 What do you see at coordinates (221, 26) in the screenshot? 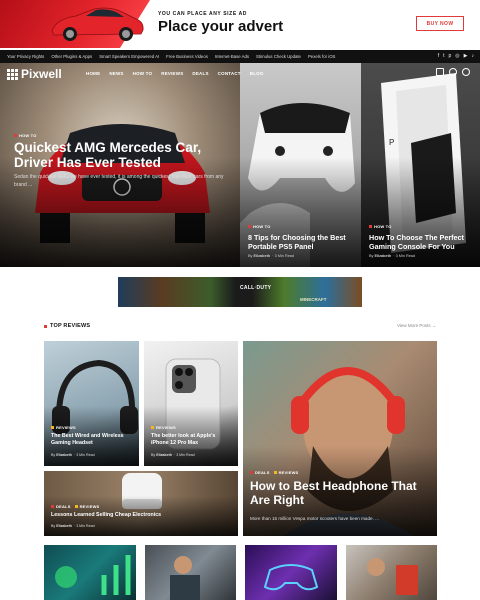
I see `ad-headline: Place your advert` at bounding box center [221, 26].